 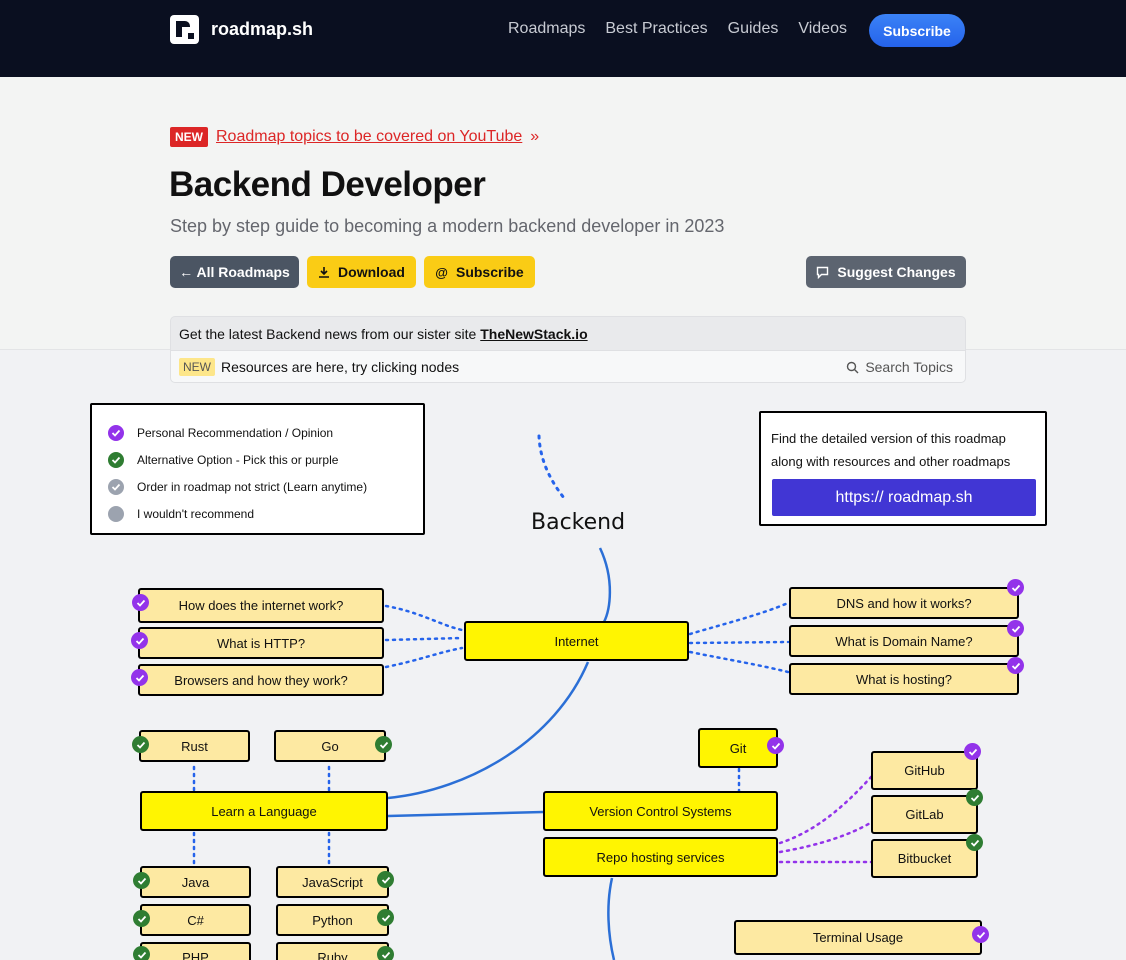 What do you see at coordinates (332, 882) in the screenshot?
I see `node-javascript: JavaScript` at bounding box center [332, 882].